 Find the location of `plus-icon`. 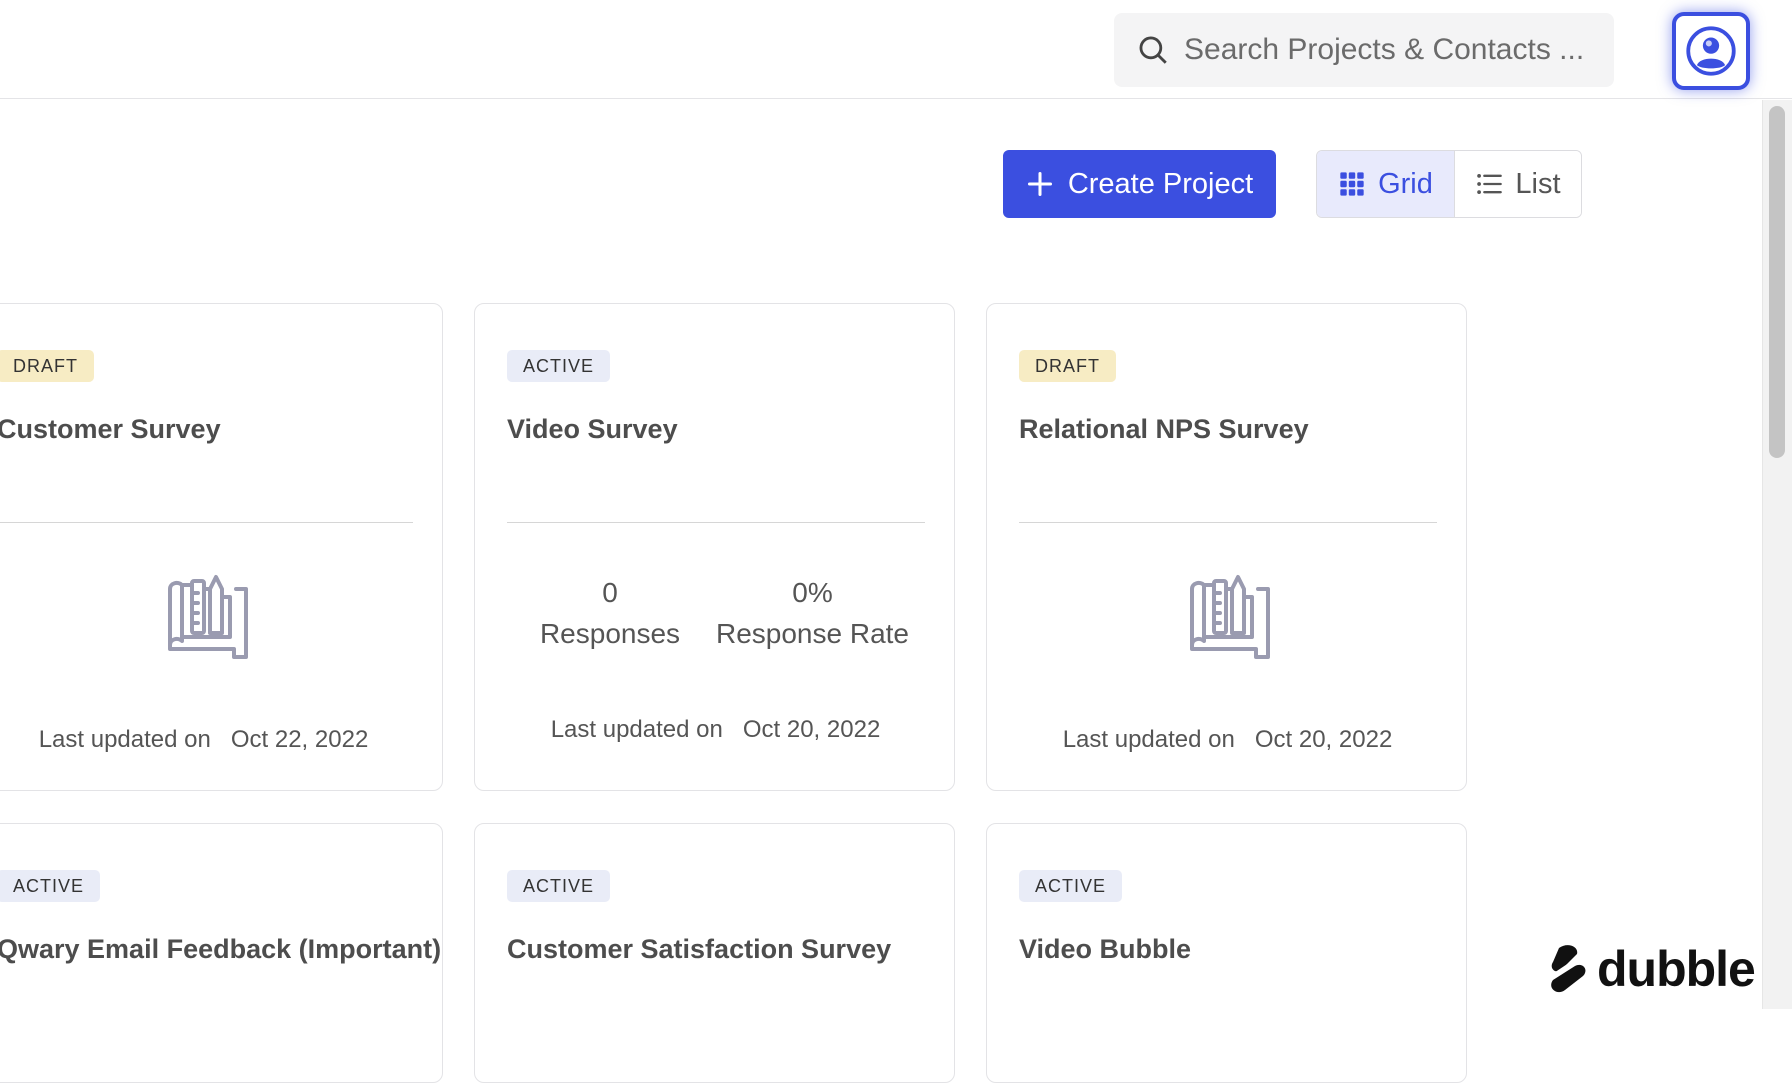

plus-icon is located at coordinates (1039, 184).